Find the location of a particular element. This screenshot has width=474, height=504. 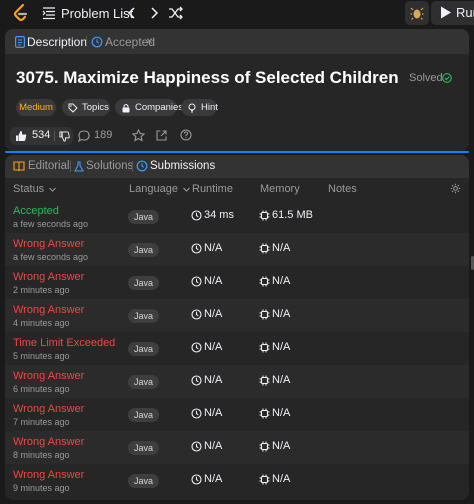

thumbs-up-icon is located at coordinates (21, 136).